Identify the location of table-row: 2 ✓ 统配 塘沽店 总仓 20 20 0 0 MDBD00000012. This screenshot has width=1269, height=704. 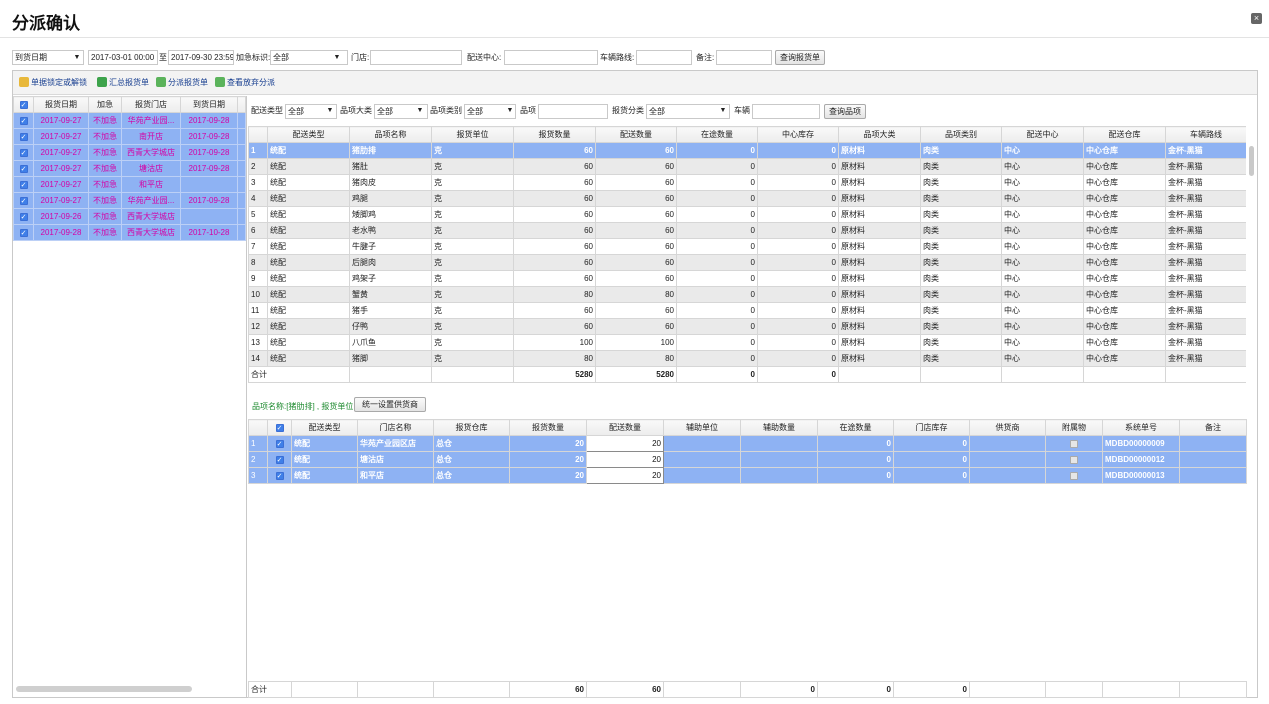
(747, 459).